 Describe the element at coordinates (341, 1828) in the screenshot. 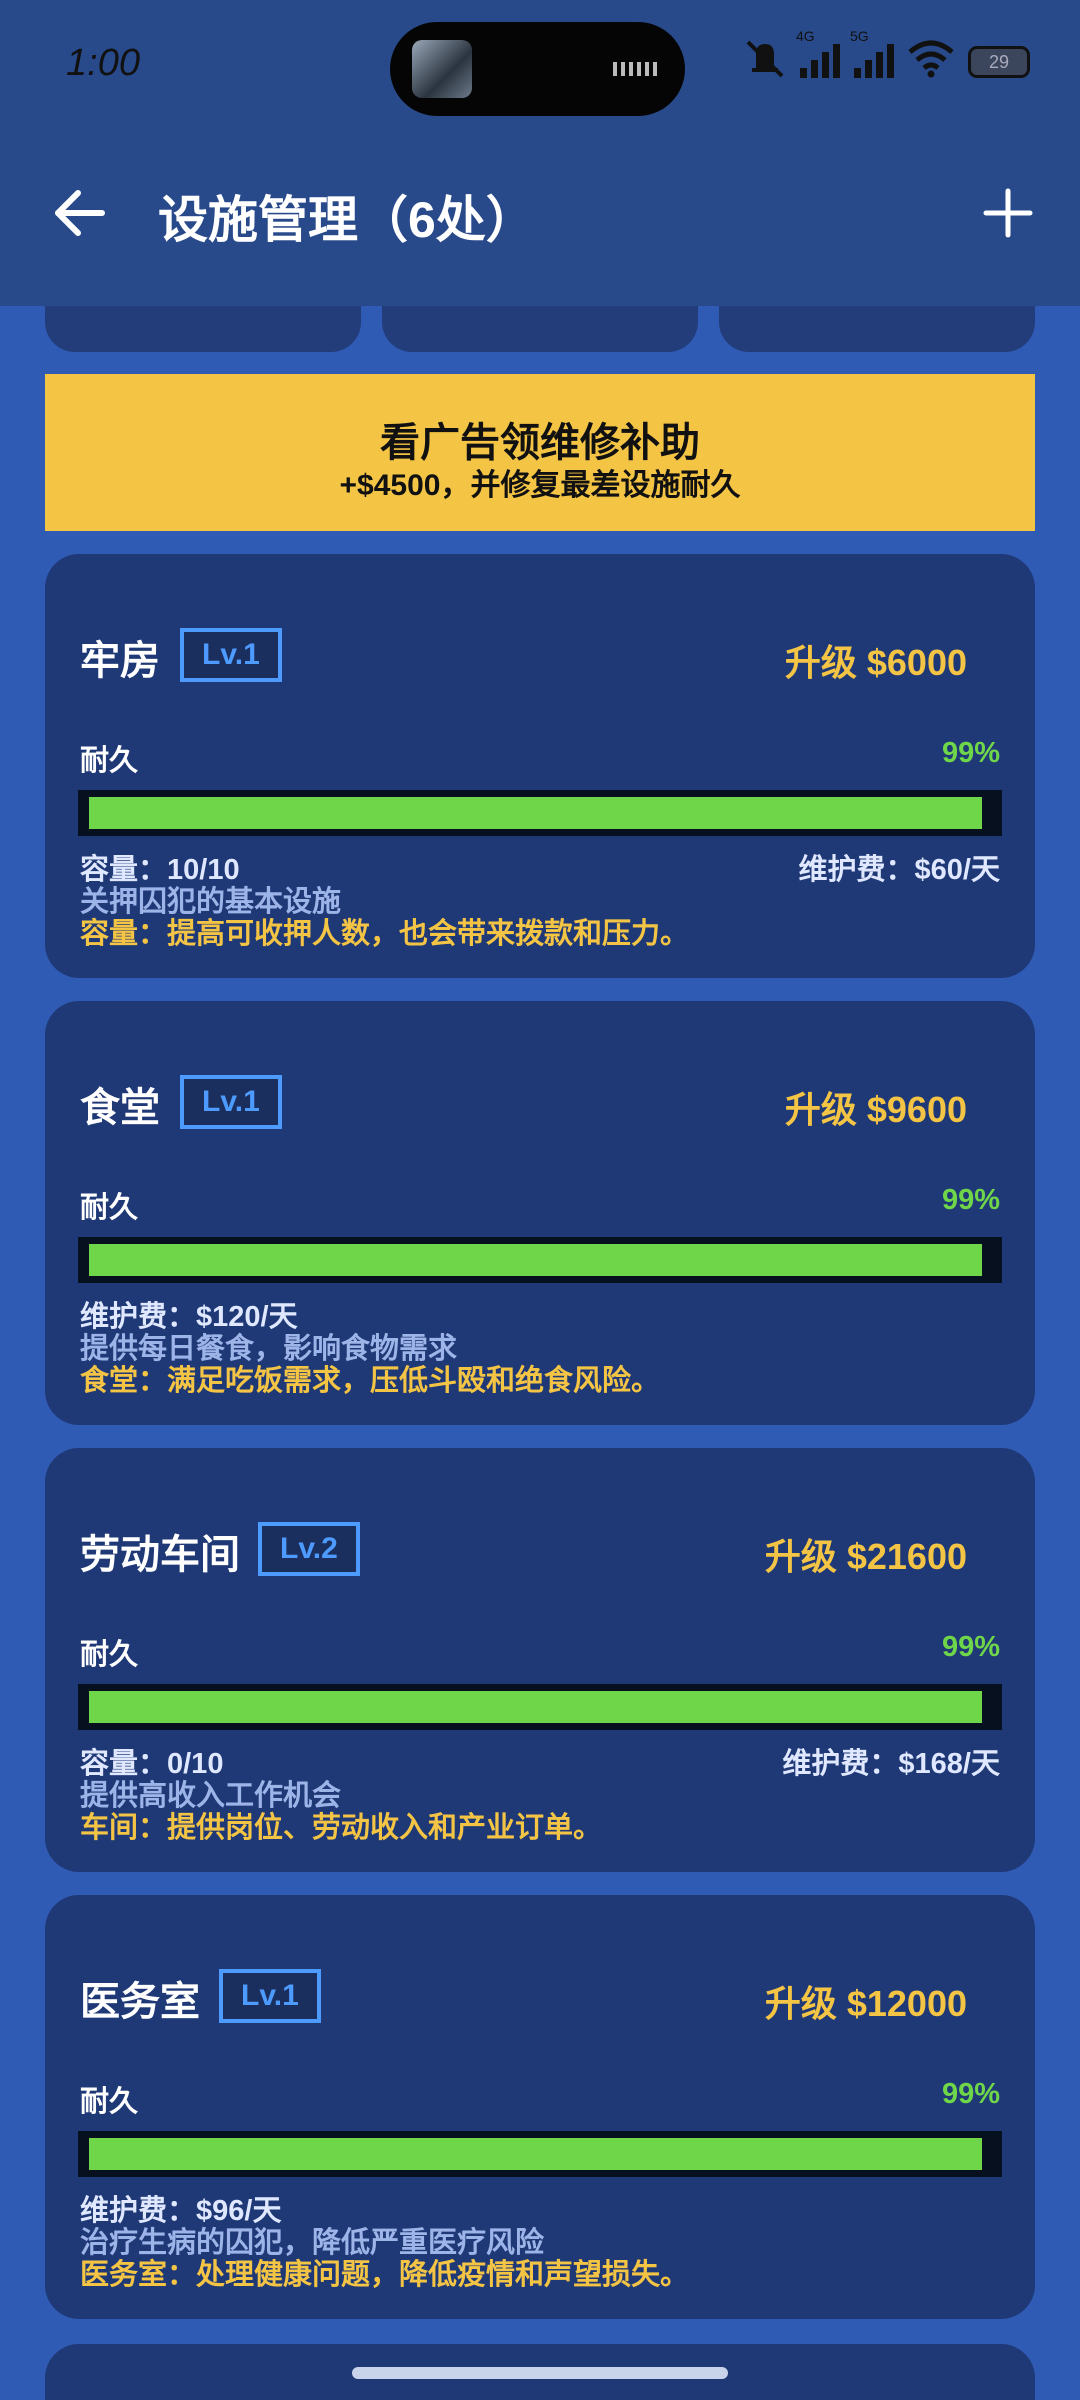

I see `facility-effect: 车间：提供岗位、劳动收入和产业订单。` at that location.